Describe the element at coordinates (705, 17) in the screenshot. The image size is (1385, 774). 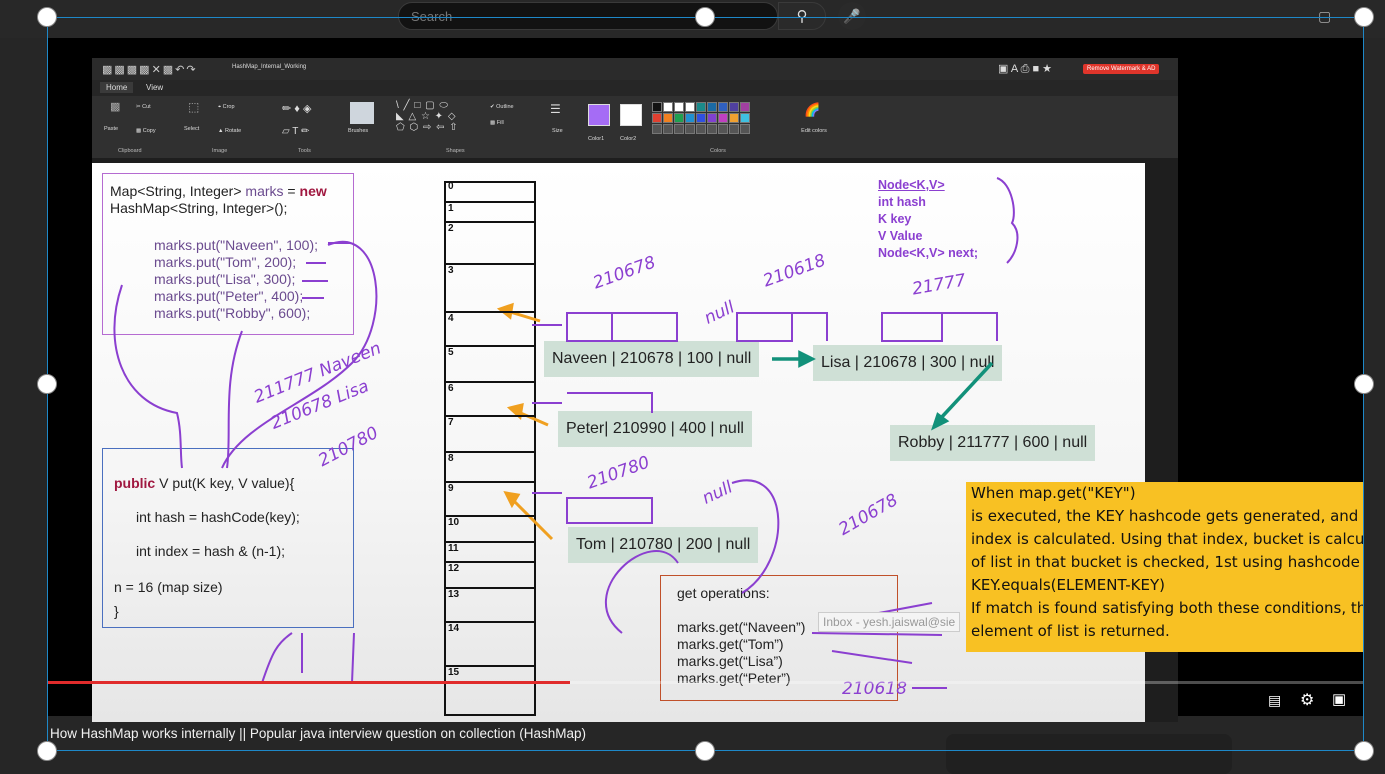
I see `resize-handle-top` at that location.